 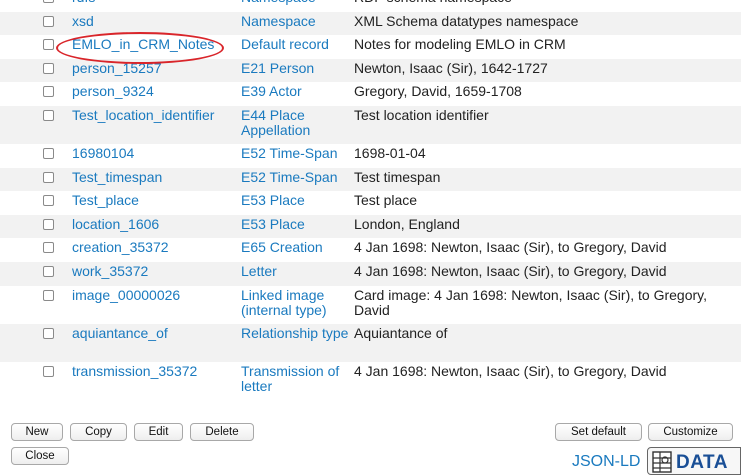 I want to click on record-type-link: E44 Place Appellation, so click(x=275, y=122).